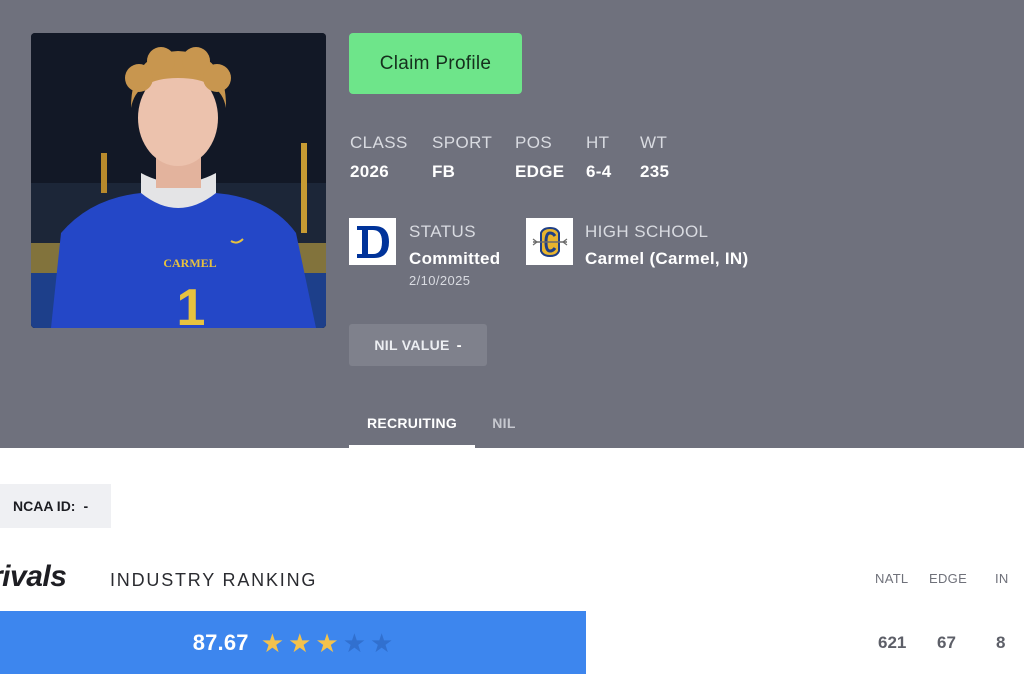 Image resolution: width=1024 pixels, height=674 pixels. I want to click on tab-recruiting: RECRUITING, so click(412, 426).